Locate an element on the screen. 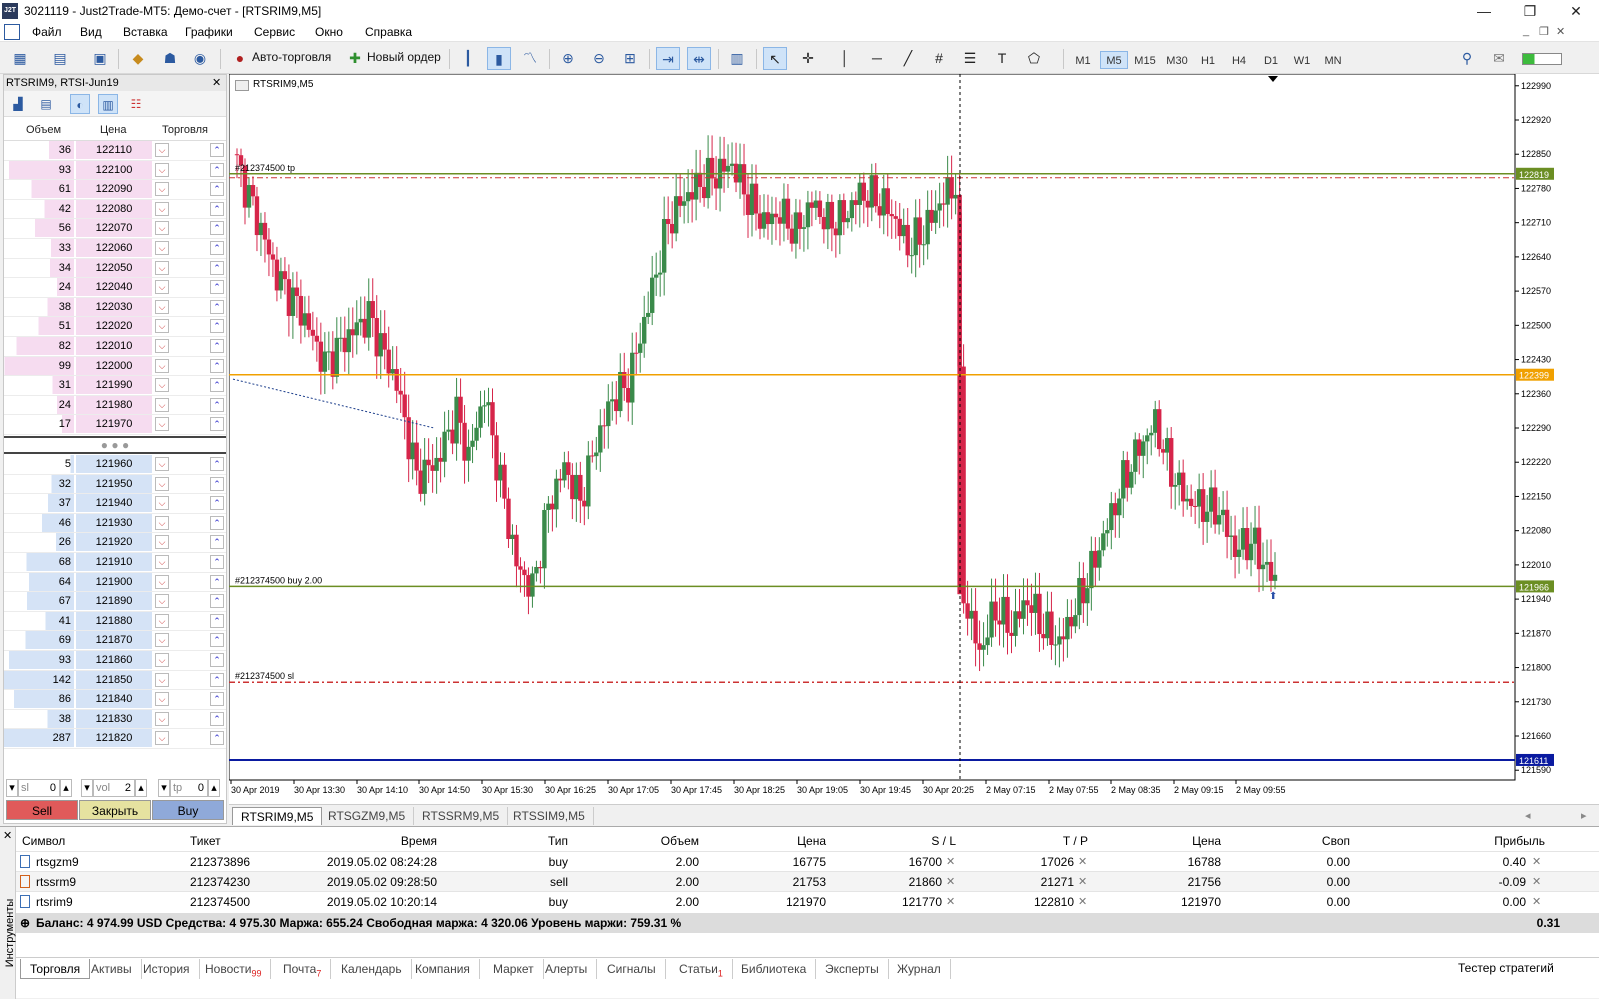 The width and height of the screenshot is (1599, 999). timeframe-m15: M15 is located at coordinates (1145, 61).